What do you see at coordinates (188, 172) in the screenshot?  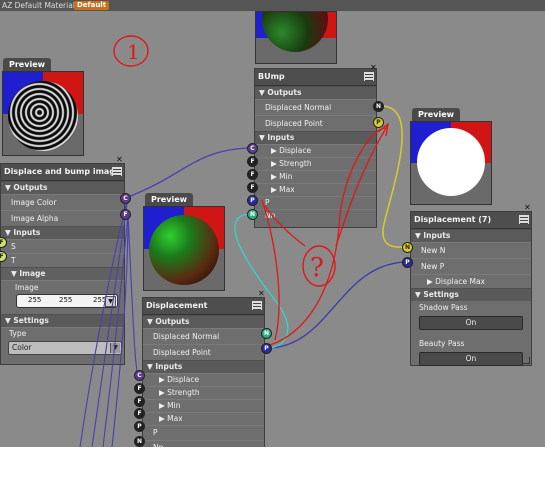 I see `wire-image-color-to-bump-displace` at bounding box center [188, 172].